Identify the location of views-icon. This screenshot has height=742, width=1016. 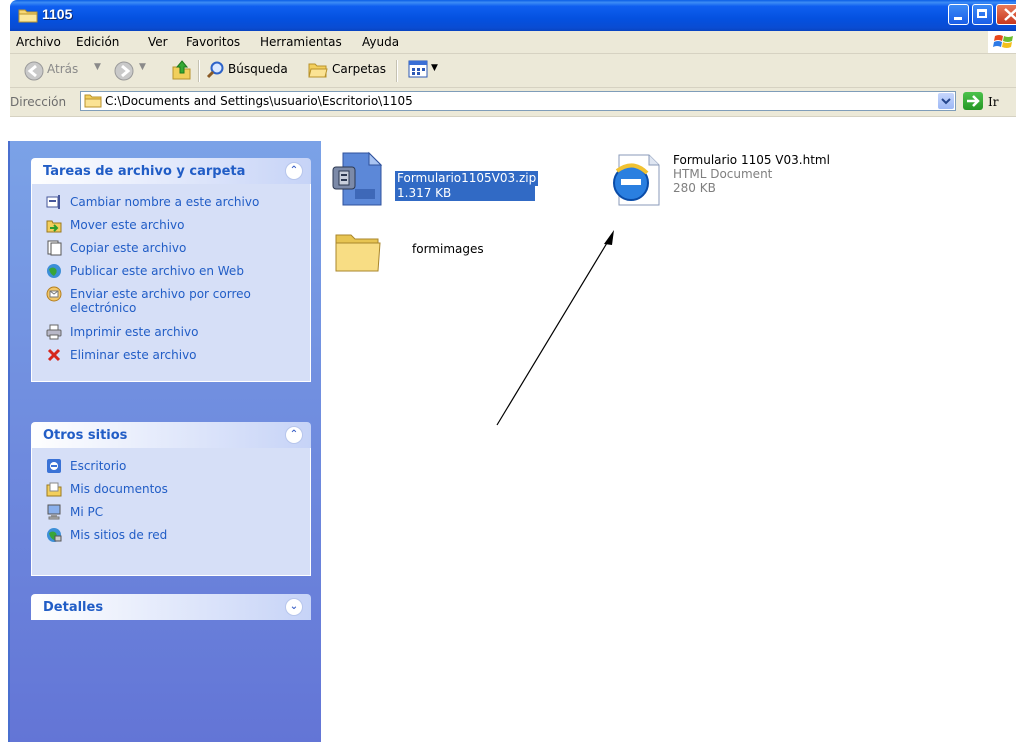
(418, 69).